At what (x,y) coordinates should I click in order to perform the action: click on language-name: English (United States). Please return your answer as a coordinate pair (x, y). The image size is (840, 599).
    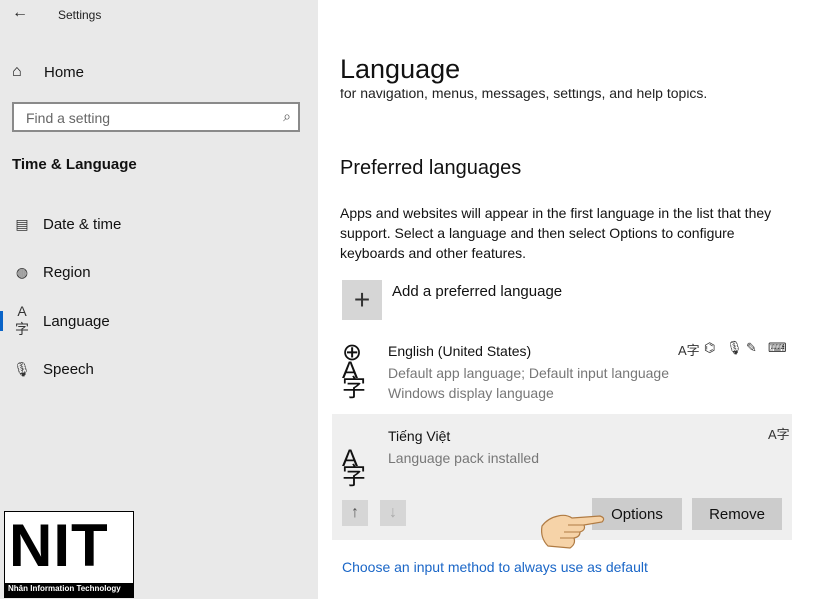
    Looking at the image, I should click on (460, 351).